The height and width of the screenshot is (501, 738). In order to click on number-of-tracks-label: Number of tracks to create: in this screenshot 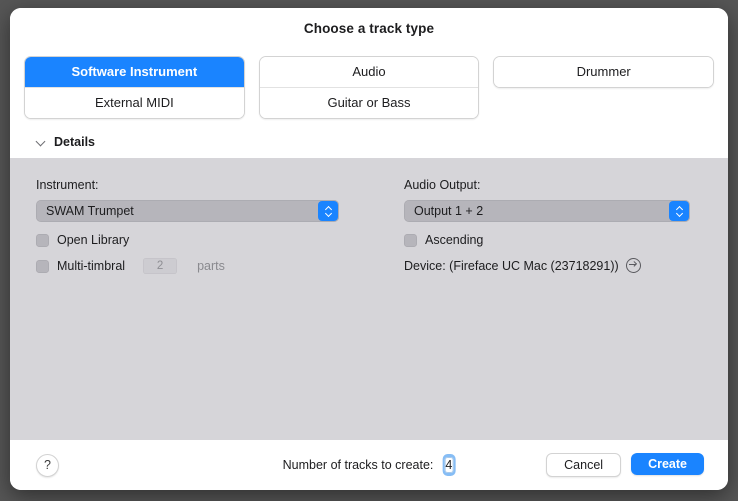, I will do `click(358, 465)`.